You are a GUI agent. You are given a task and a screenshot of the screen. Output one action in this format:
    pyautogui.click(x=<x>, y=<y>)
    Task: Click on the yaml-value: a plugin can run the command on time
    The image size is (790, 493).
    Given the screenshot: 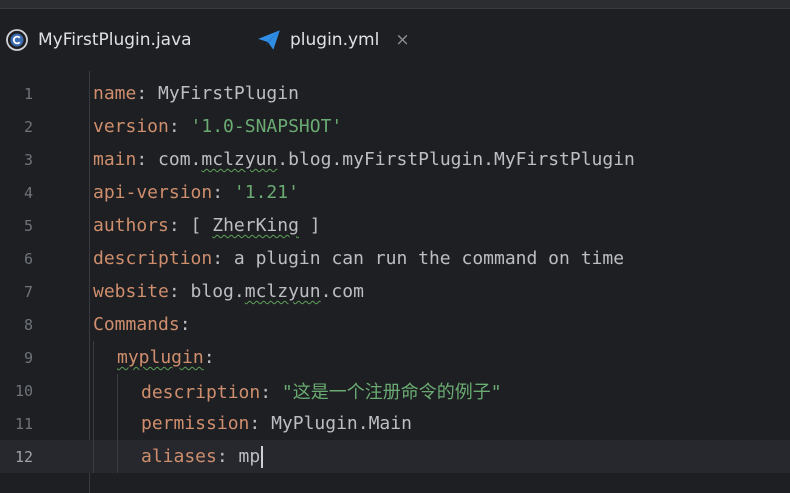 What is the action you would take?
    pyautogui.click(x=429, y=258)
    